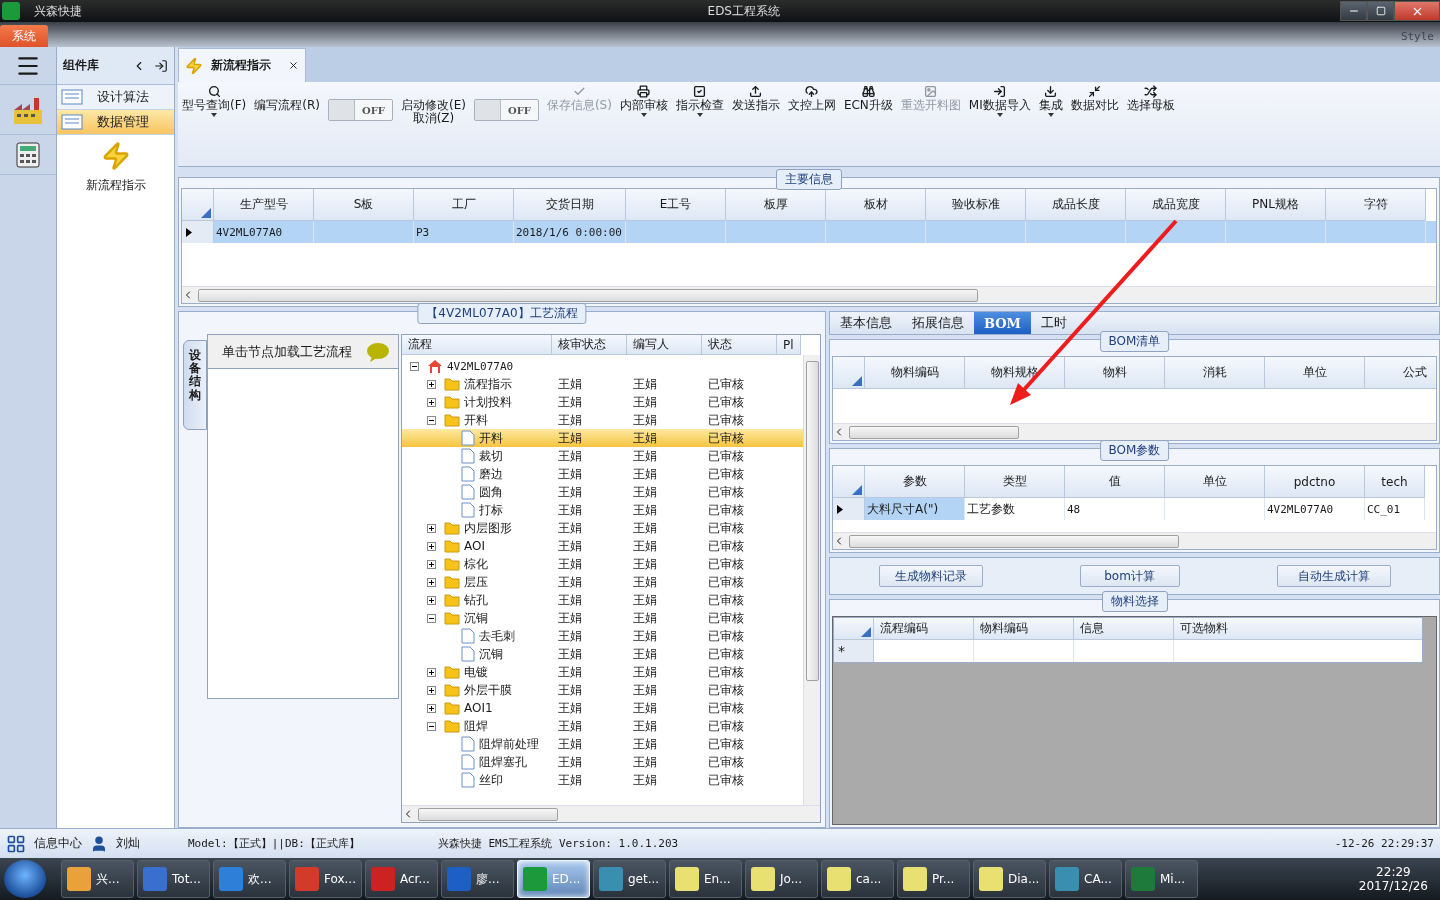 Image resolution: width=1440 pixels, height=900 pixels. Describe the element at coordinates (161, 65) in the screenshot. I see `dock-icon` at that location.